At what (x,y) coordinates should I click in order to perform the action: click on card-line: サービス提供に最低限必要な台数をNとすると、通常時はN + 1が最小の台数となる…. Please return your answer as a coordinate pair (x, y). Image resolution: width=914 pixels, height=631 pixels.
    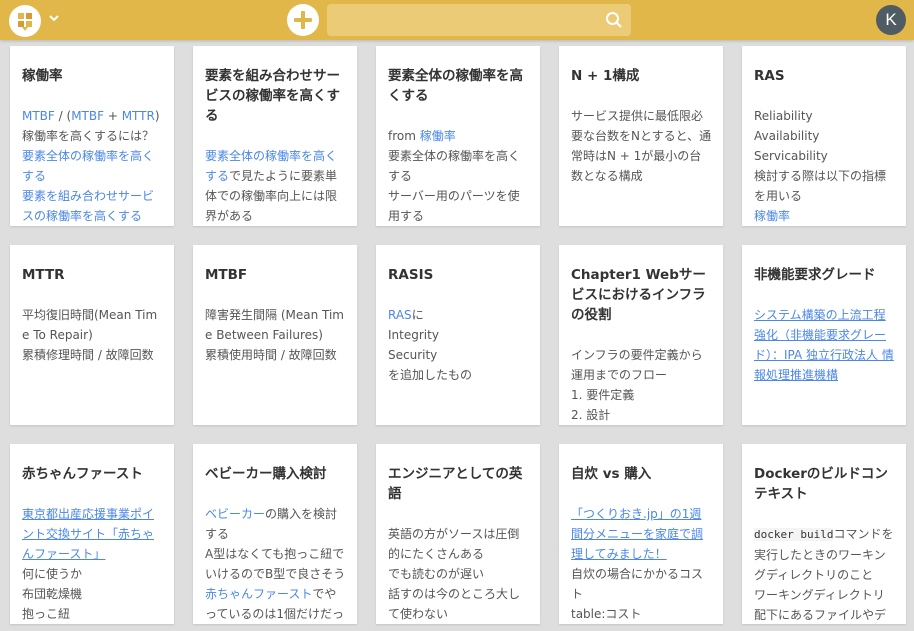
    Looking at the image, I should click on (641, 146).